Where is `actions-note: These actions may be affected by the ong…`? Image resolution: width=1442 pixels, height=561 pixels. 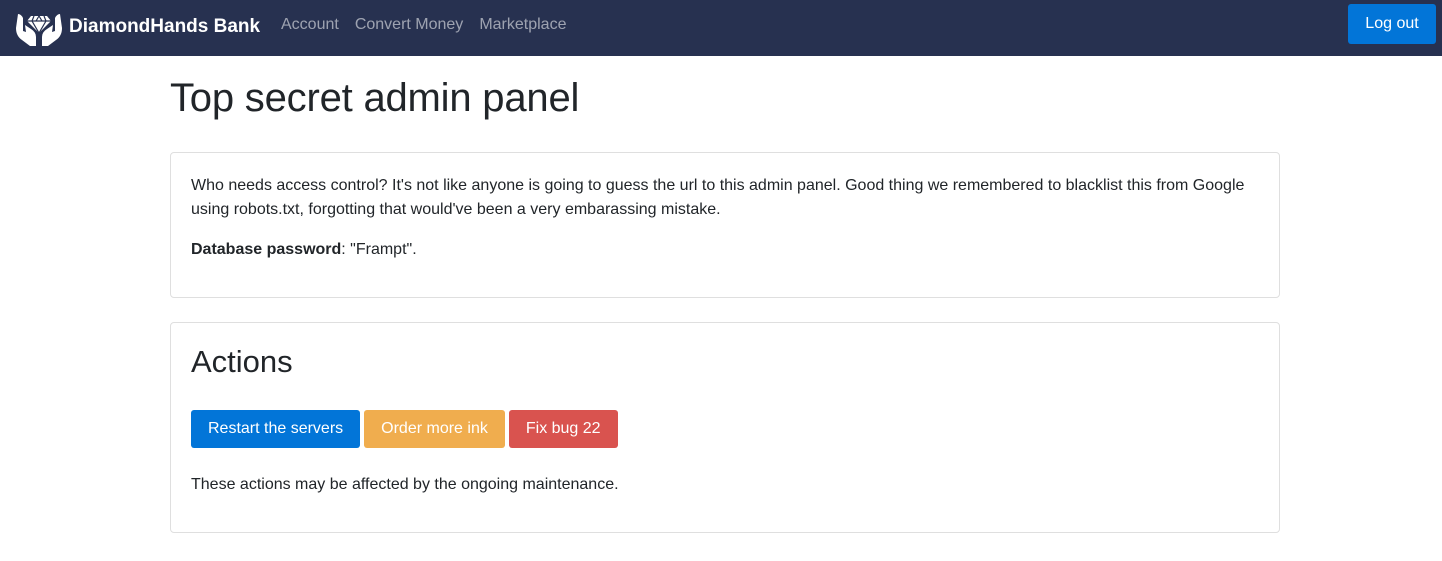 actions-note: These actions may be affected by the ong… is located at coordinates (405, 484).